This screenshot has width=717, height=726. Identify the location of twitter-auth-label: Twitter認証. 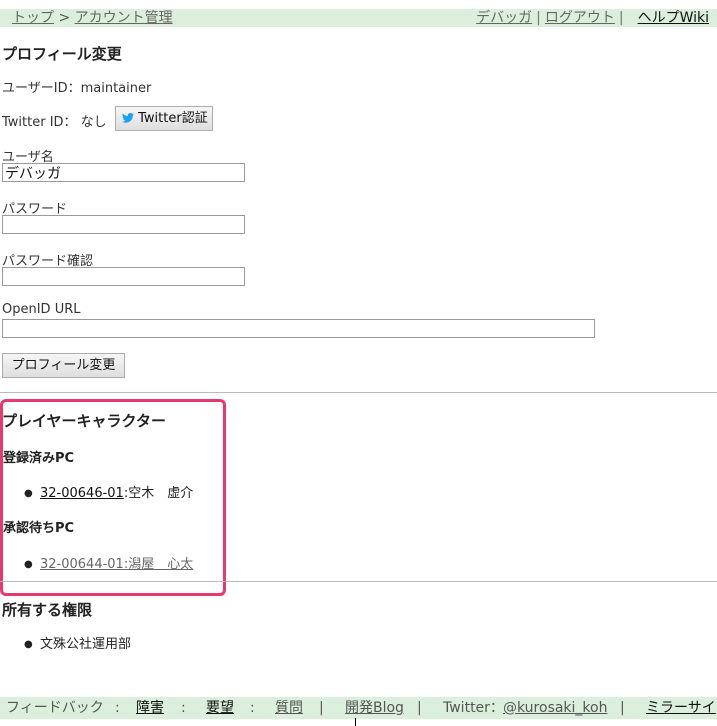
(173, 118).